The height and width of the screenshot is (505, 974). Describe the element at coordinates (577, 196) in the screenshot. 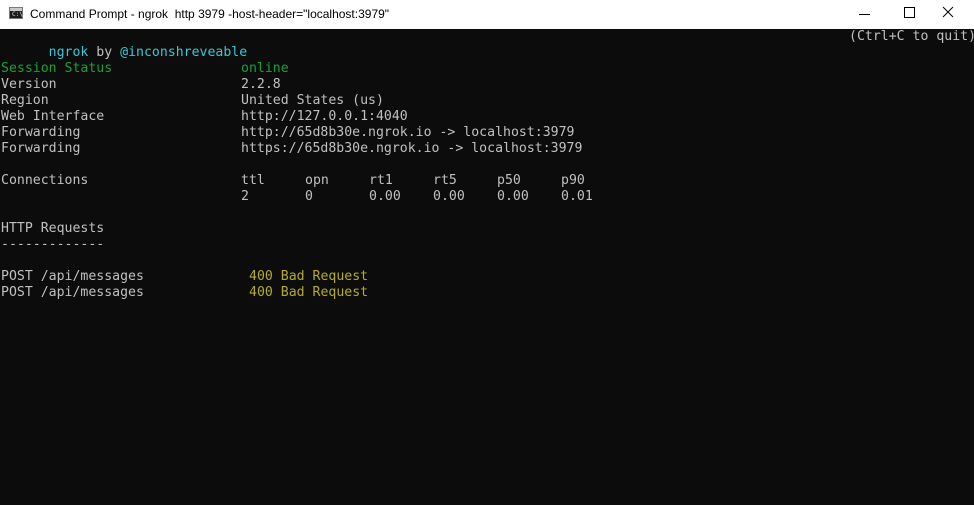

I see `conn-value-p90: 0.01` at that location.